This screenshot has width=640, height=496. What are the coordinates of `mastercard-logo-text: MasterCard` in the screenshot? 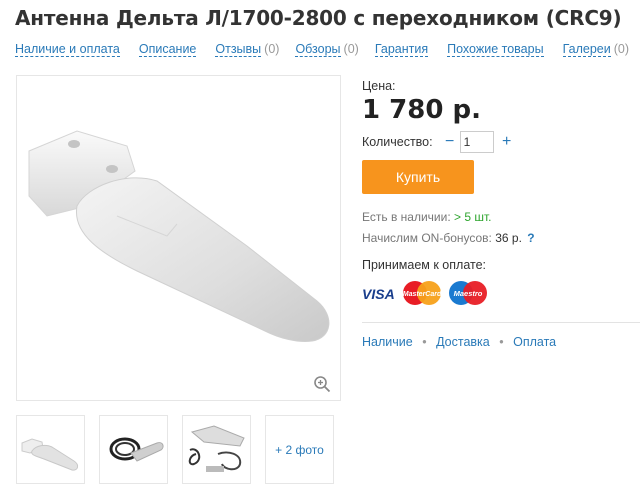 It's located at (422, 294).